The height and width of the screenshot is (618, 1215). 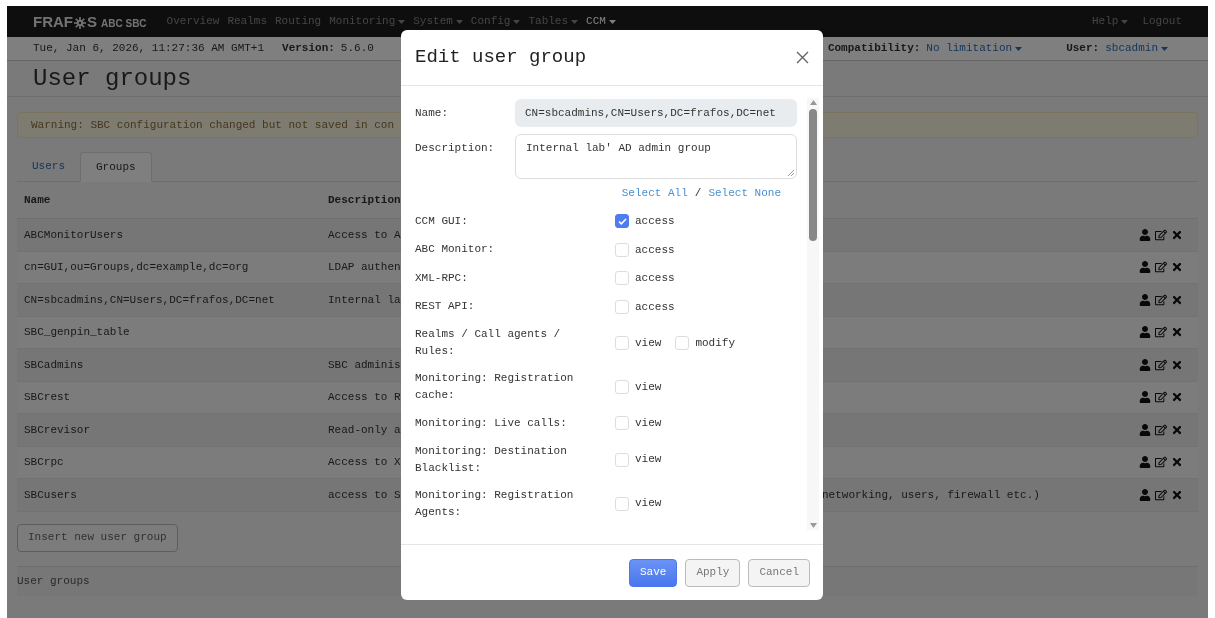 What do you see at coordinates (653, 572) in the screenshot?
I see `dialog-button: Save` at bounding box center [653, 572].